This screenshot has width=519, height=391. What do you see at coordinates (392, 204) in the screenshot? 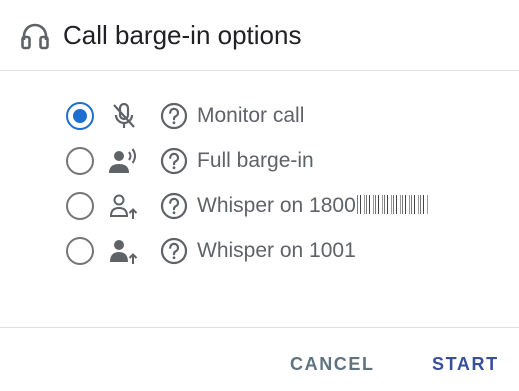
I see `redacted-text` at bounding box center [392, 204].